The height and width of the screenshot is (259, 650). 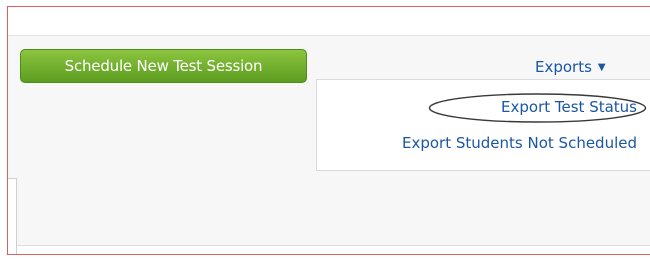 I want to click on menu-item-export-students-not-scheduled: Export Students Not Scheduled, so click(x=519, y=143).